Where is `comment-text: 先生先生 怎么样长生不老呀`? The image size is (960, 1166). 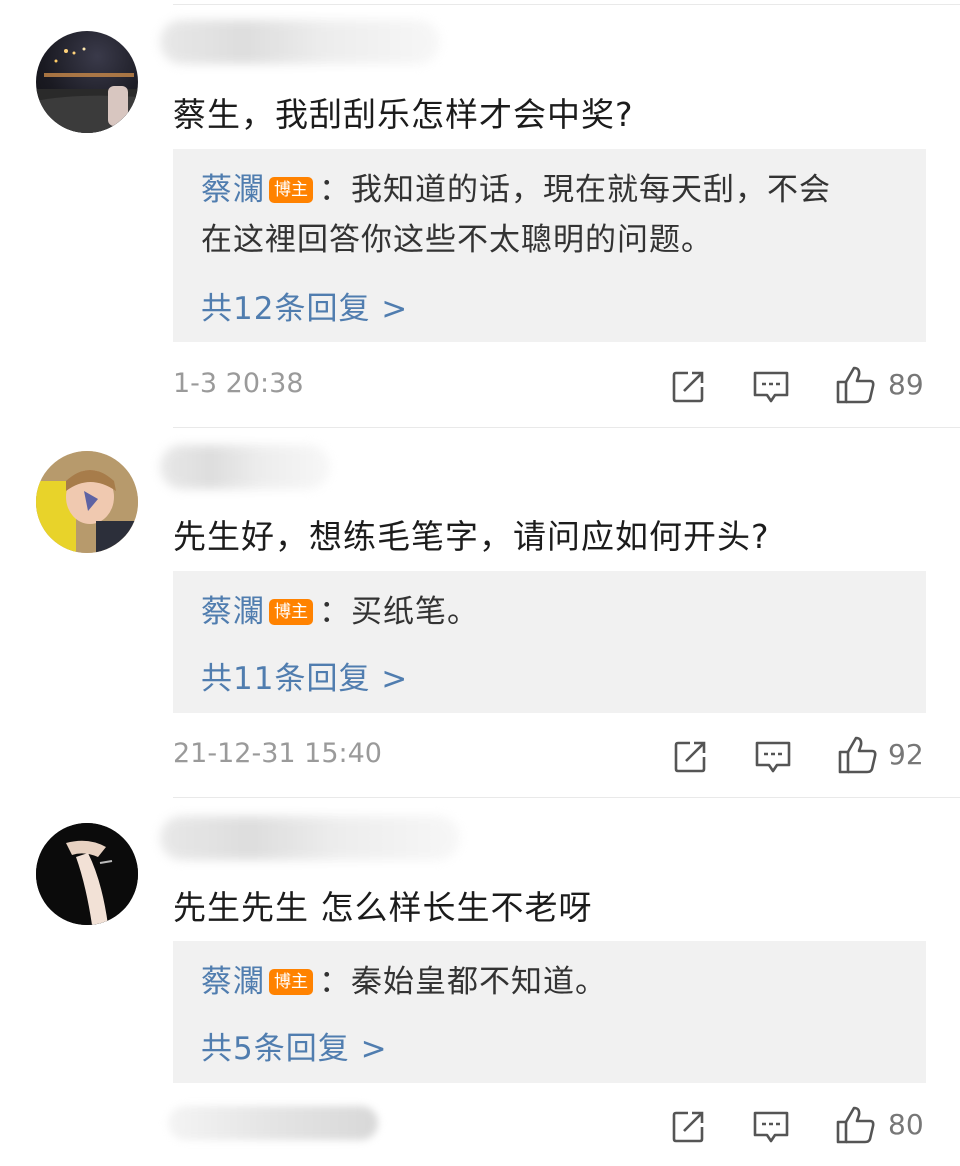
comment-text: 先生先生 怎么样长生不老呀 is located at coordinates (383, 907).